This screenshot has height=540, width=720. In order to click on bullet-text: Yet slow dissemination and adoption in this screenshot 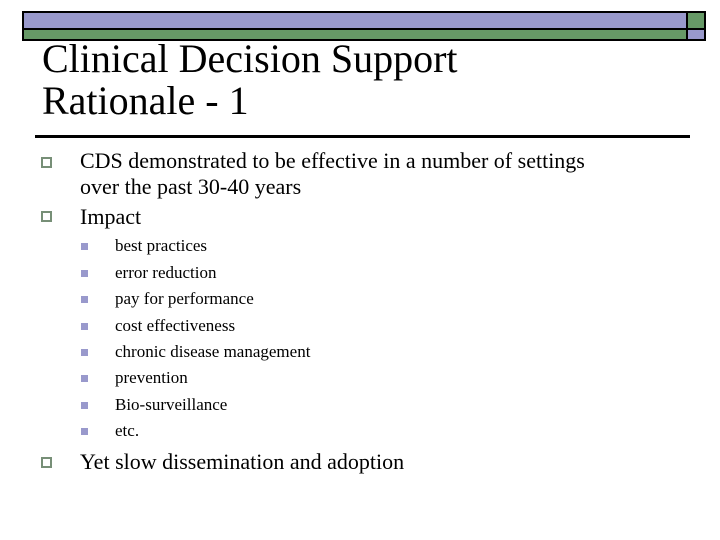, I will do `click(242, 461)`.